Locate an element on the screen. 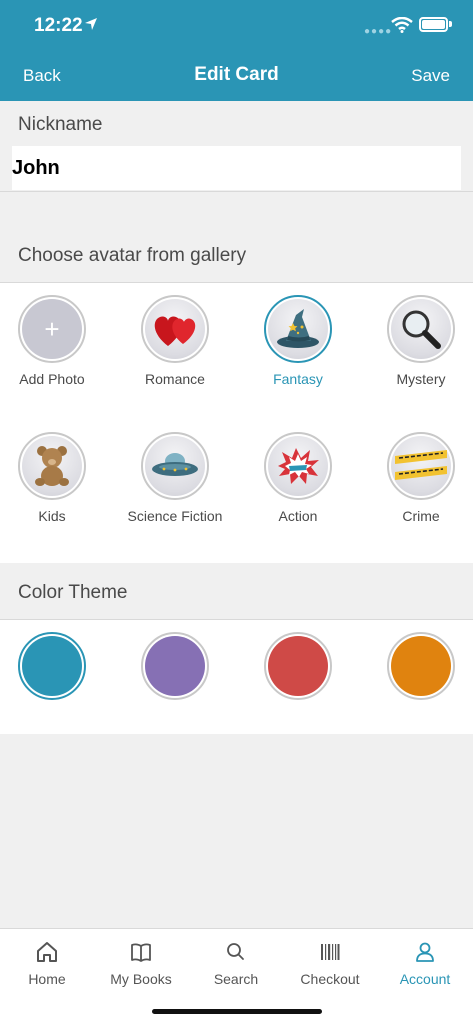 The width and height of the screenshot is (473, 1024). avatar-label: Add Photo is located at coordinates (52, 379).